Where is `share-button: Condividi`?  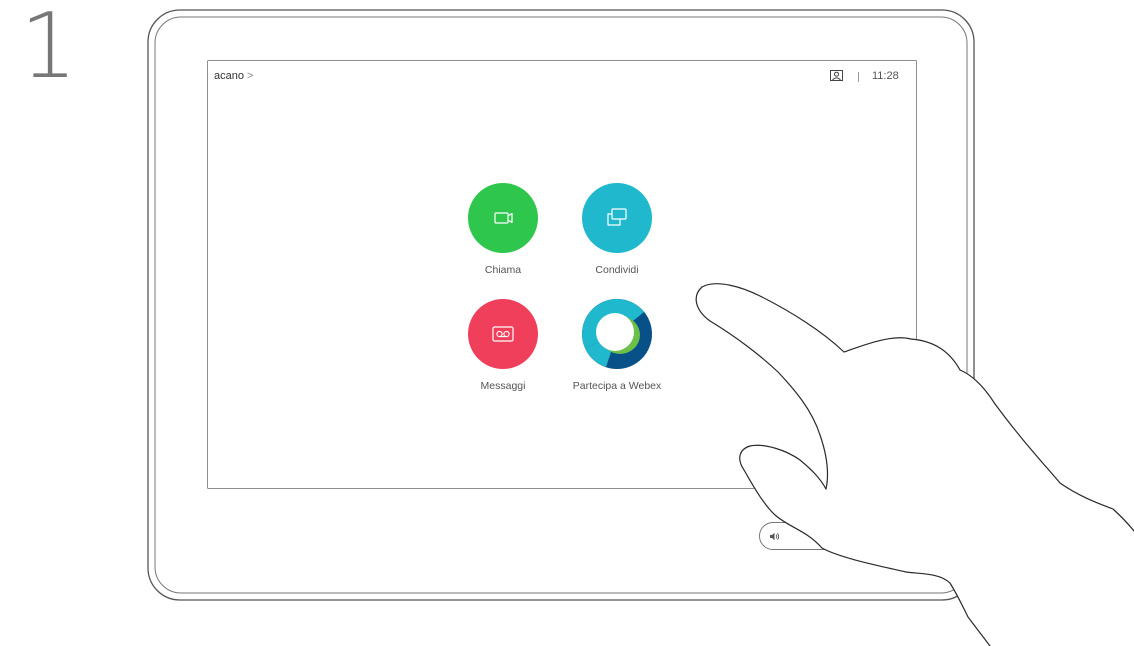
share-button: Condividi is located at coordinates (617, 229).